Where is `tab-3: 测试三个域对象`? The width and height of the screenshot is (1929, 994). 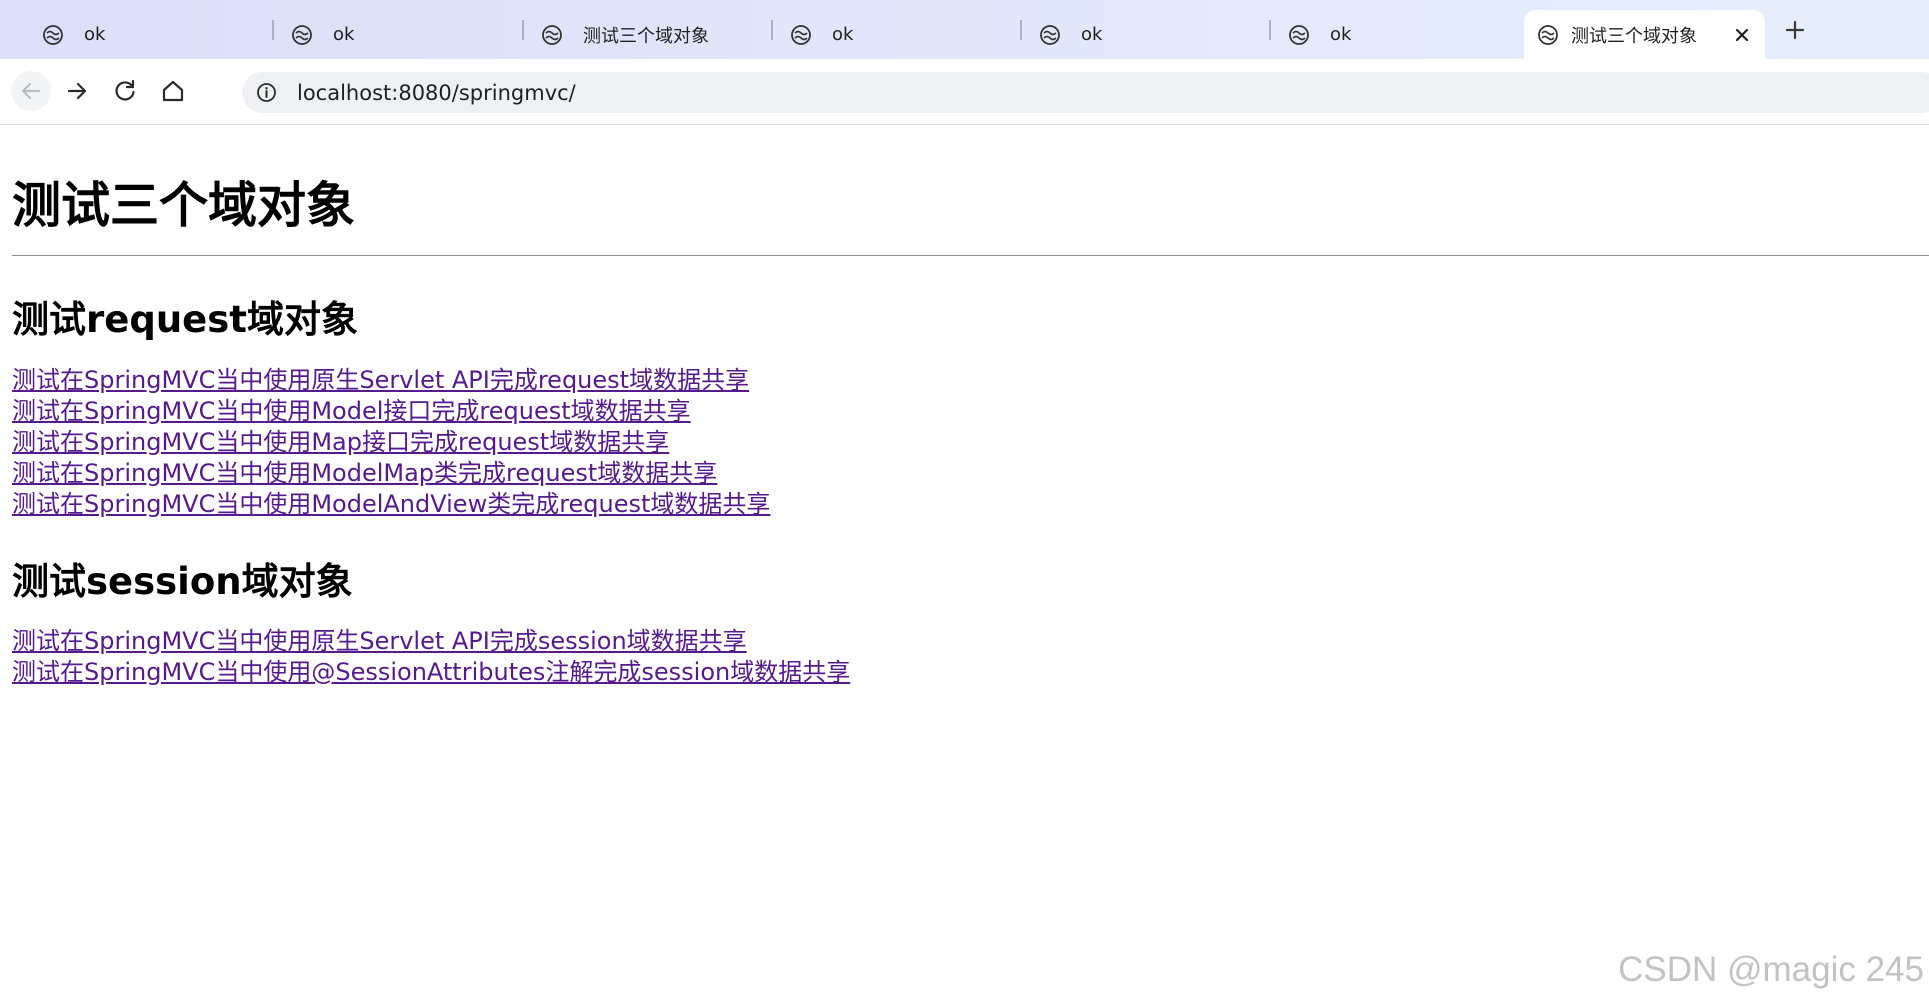 tab-3: 测试三个域对象 is located at coordinates (656, 34).